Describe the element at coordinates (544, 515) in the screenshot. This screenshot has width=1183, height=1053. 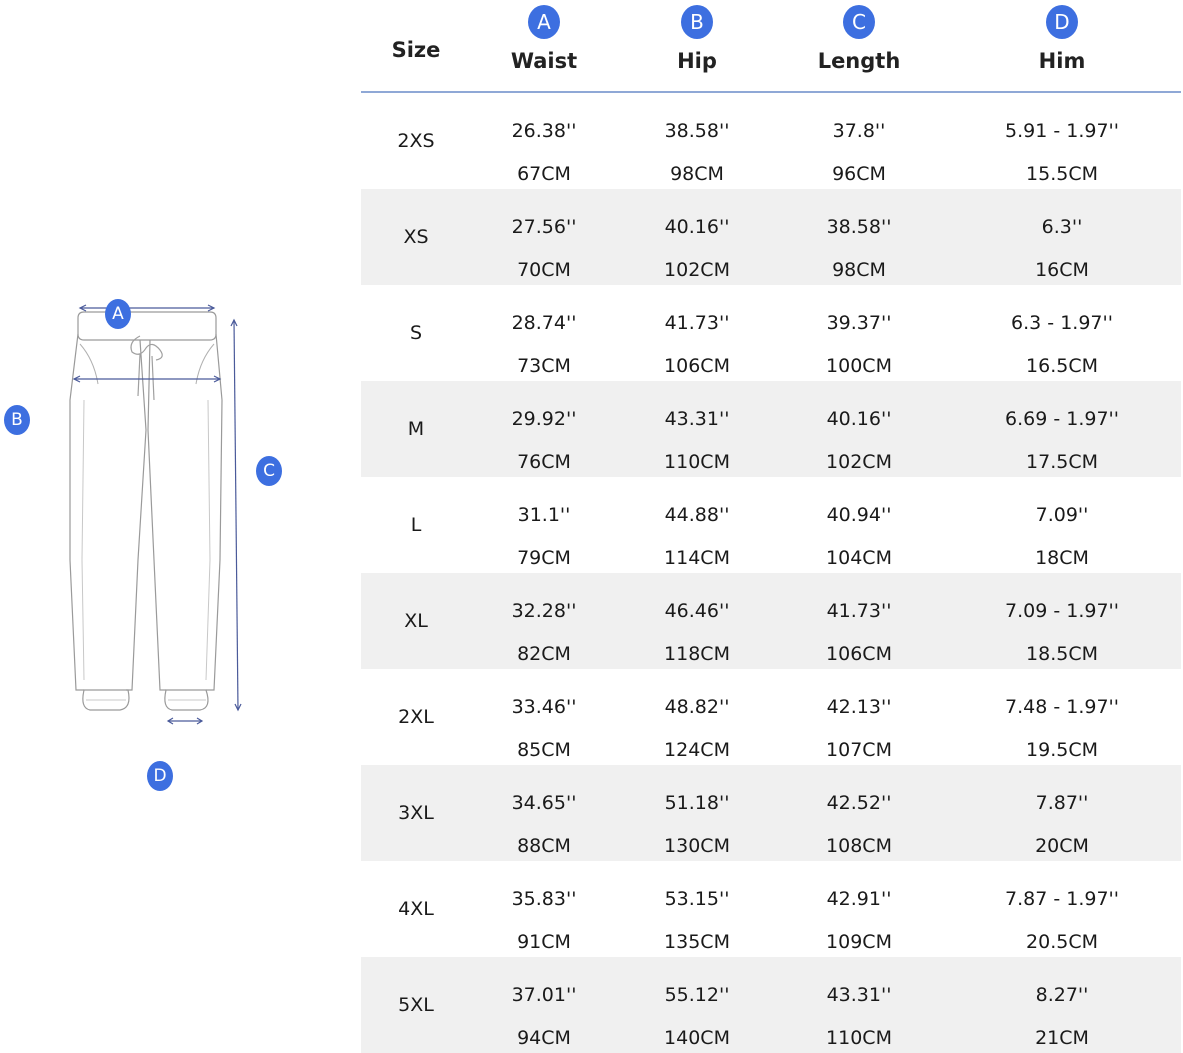
I see `value-inches: 31.1''` at that location.